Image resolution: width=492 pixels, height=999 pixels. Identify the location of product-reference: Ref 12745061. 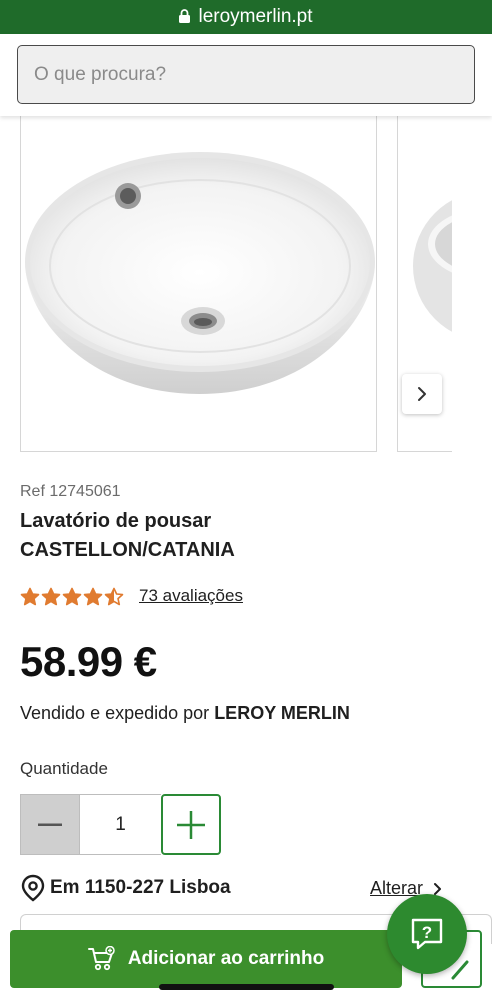
(70, 491).